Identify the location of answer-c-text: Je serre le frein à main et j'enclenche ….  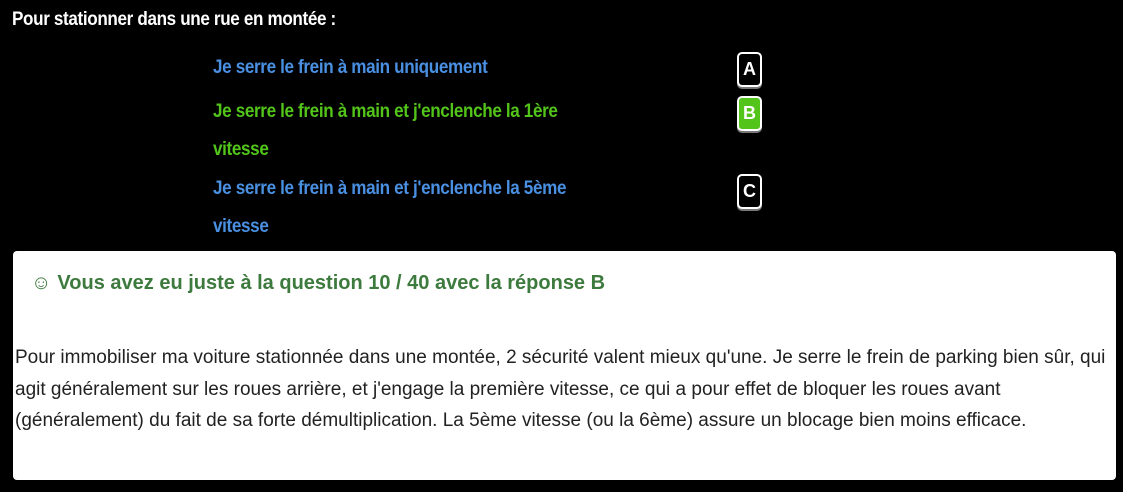
(402, 208).